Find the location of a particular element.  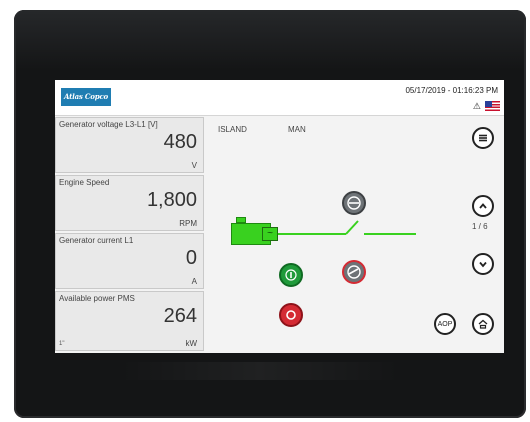

aop-button: AOP is located at coordinates (445, 324).